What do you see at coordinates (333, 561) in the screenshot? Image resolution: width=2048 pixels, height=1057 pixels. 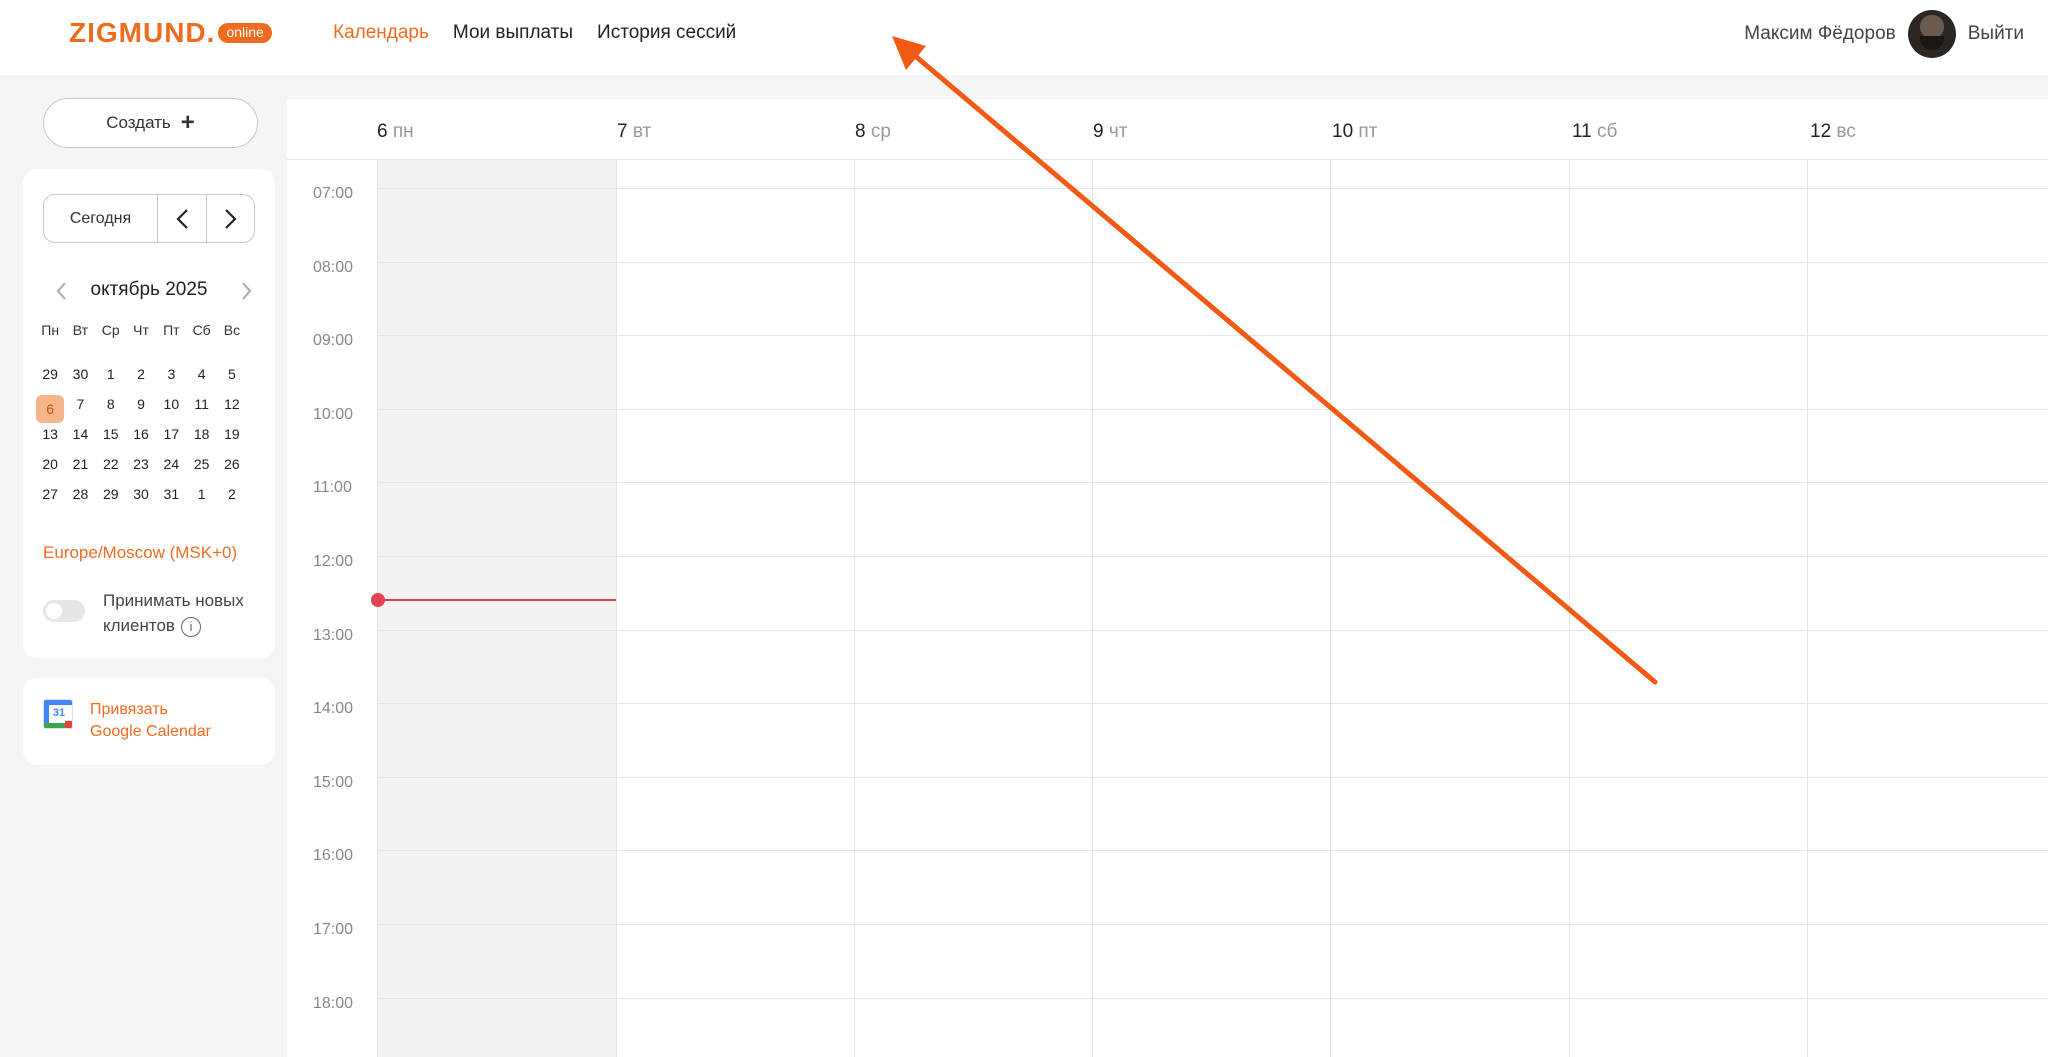 I see `time-label: 12:00` at bounding box center [333, 561].